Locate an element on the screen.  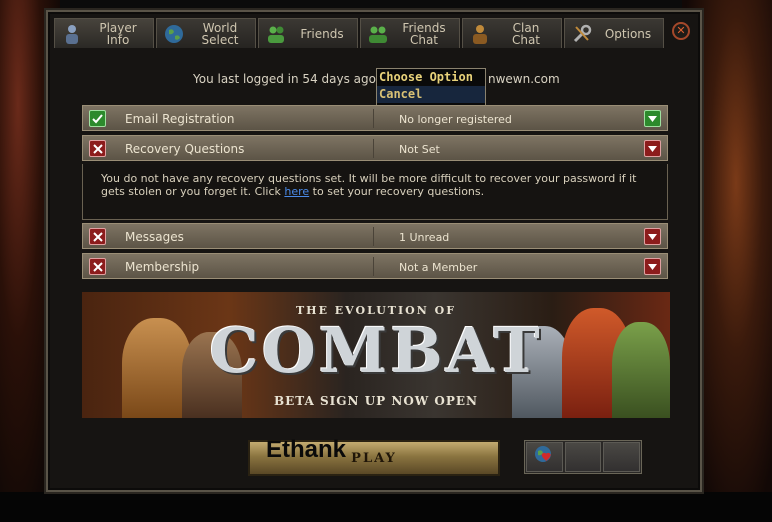
row-value: Not a Member is located at coordinates (438, 267).